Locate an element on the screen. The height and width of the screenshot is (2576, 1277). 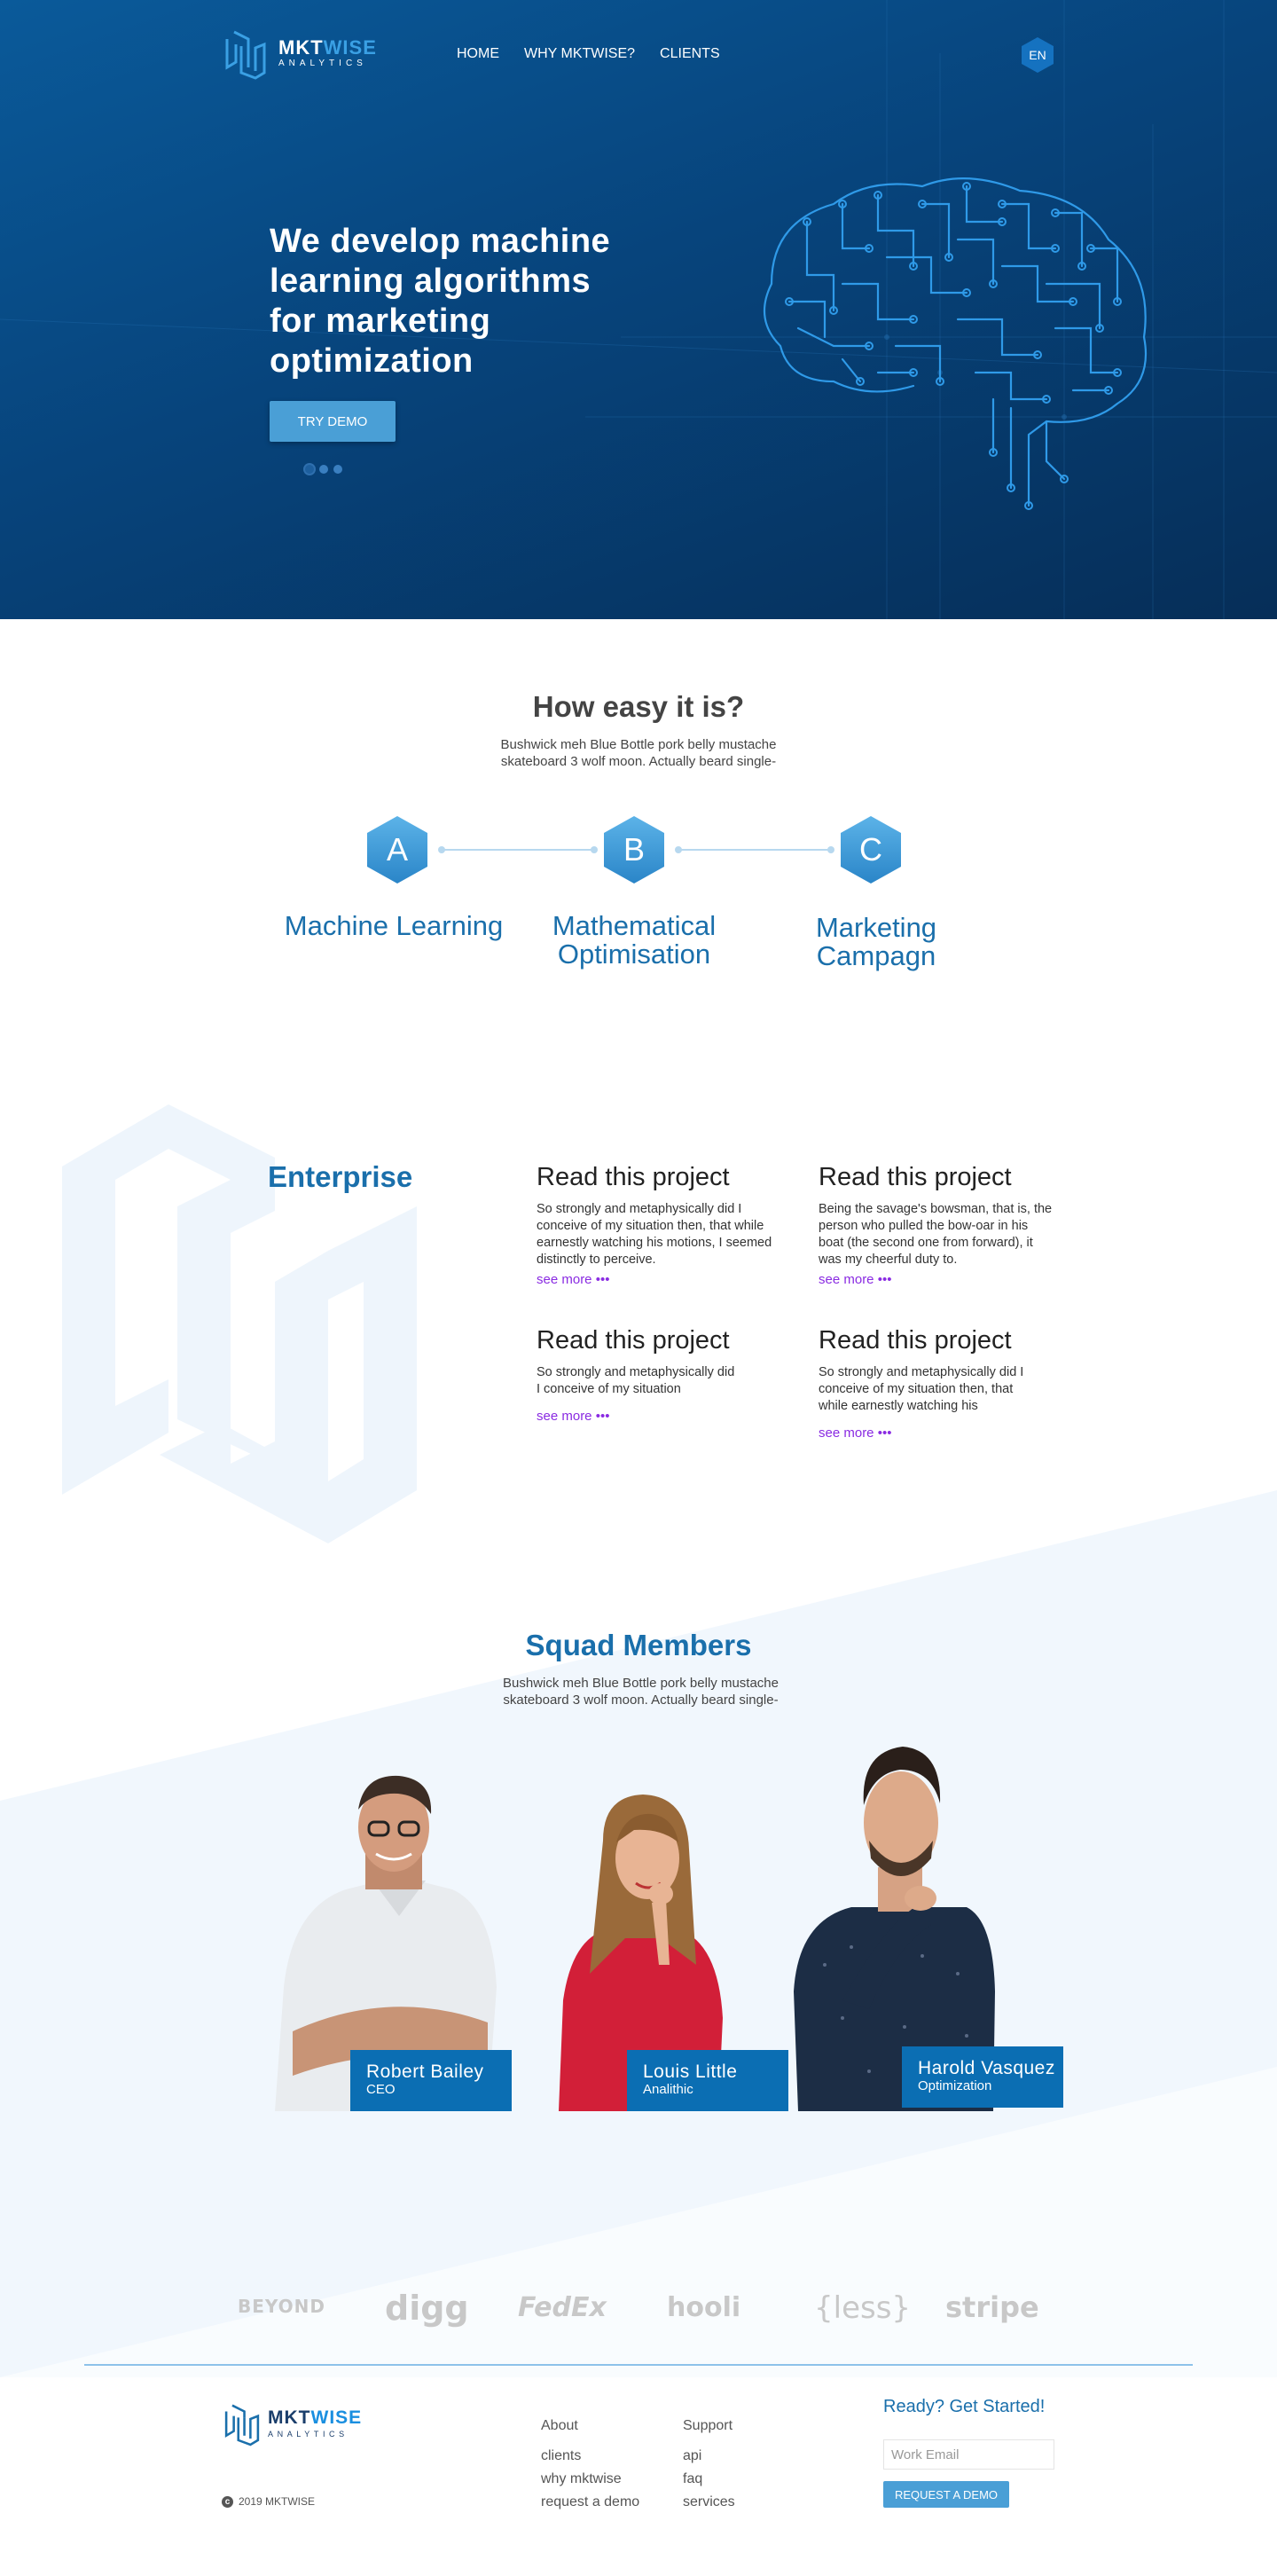
footer-link-request-demo: request a demo is located at coordinates (590, 2502).